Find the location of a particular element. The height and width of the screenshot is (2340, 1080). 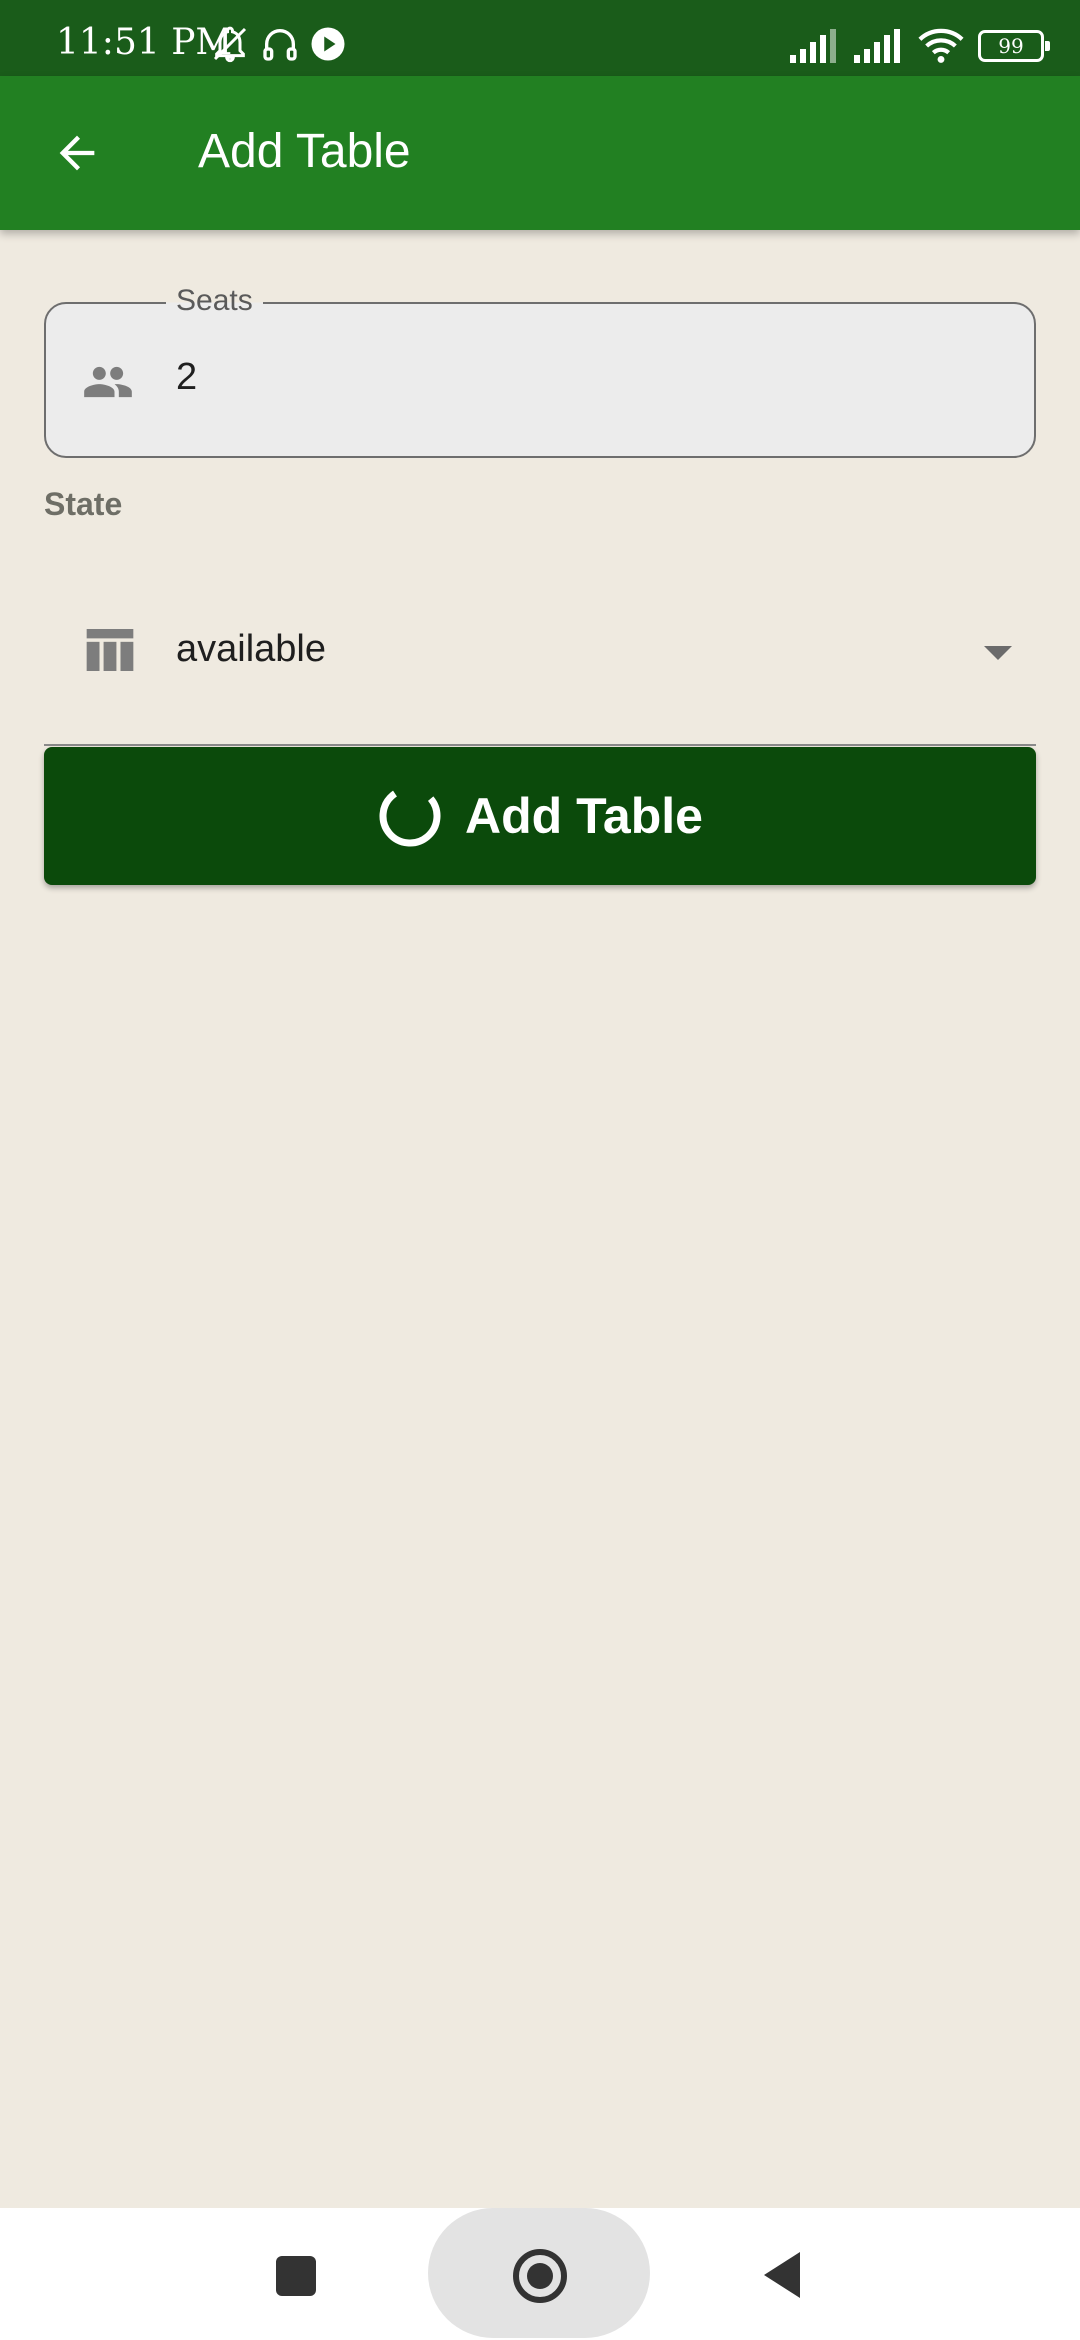

table-icon is located at coordinates (110, 650).